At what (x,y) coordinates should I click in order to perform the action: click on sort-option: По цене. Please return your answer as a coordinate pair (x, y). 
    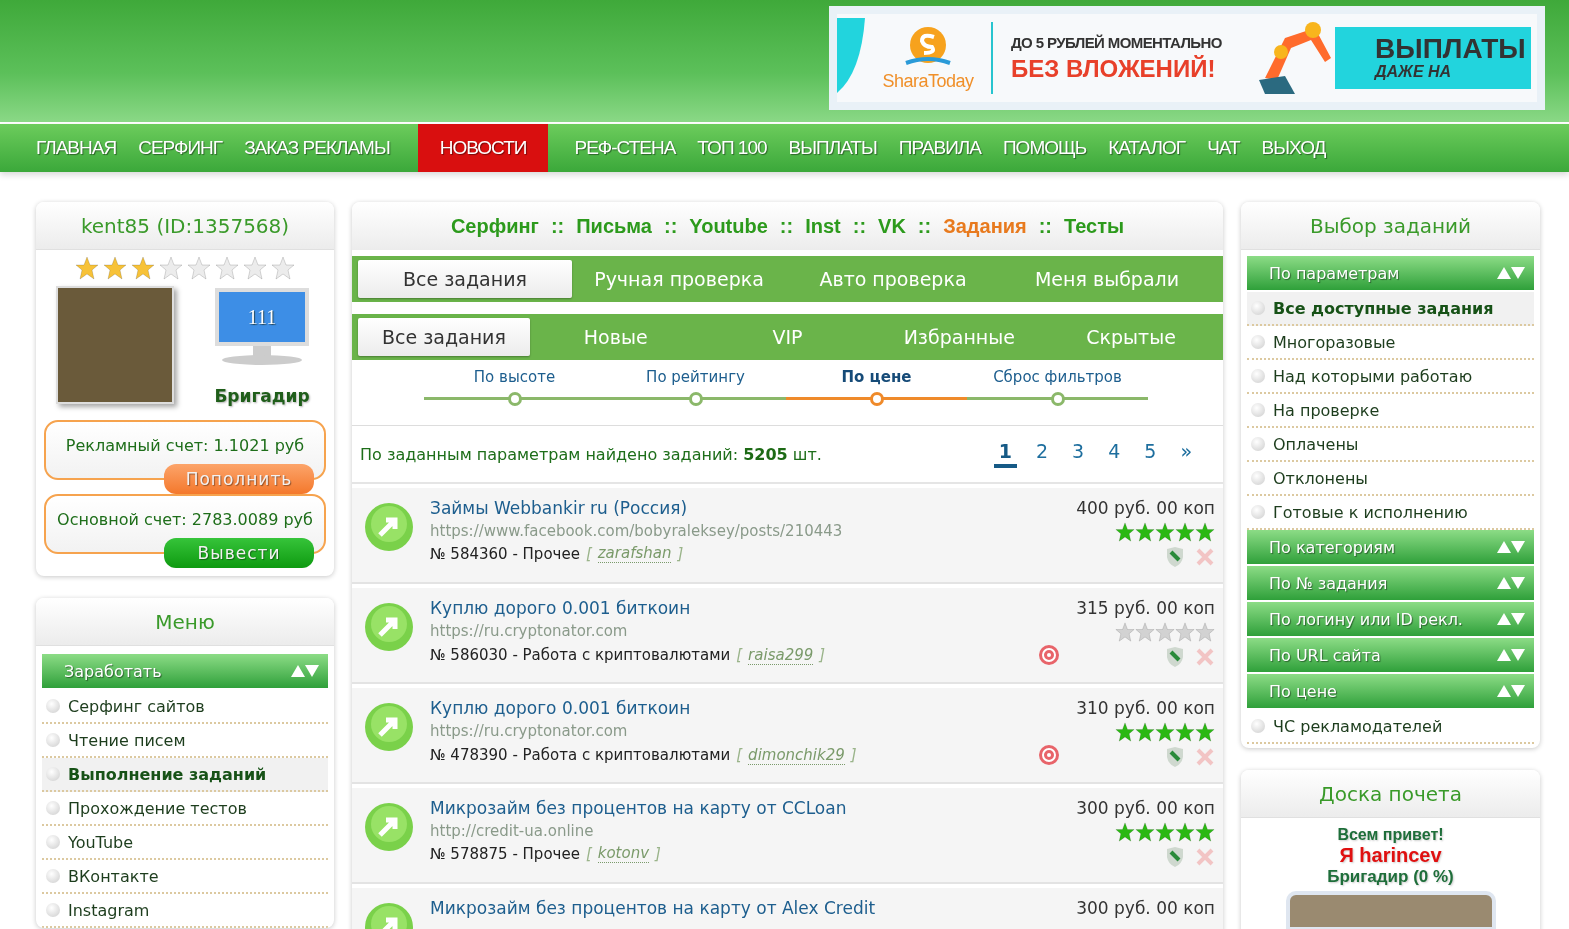
    Looking at the image, I should click on (876, 396).